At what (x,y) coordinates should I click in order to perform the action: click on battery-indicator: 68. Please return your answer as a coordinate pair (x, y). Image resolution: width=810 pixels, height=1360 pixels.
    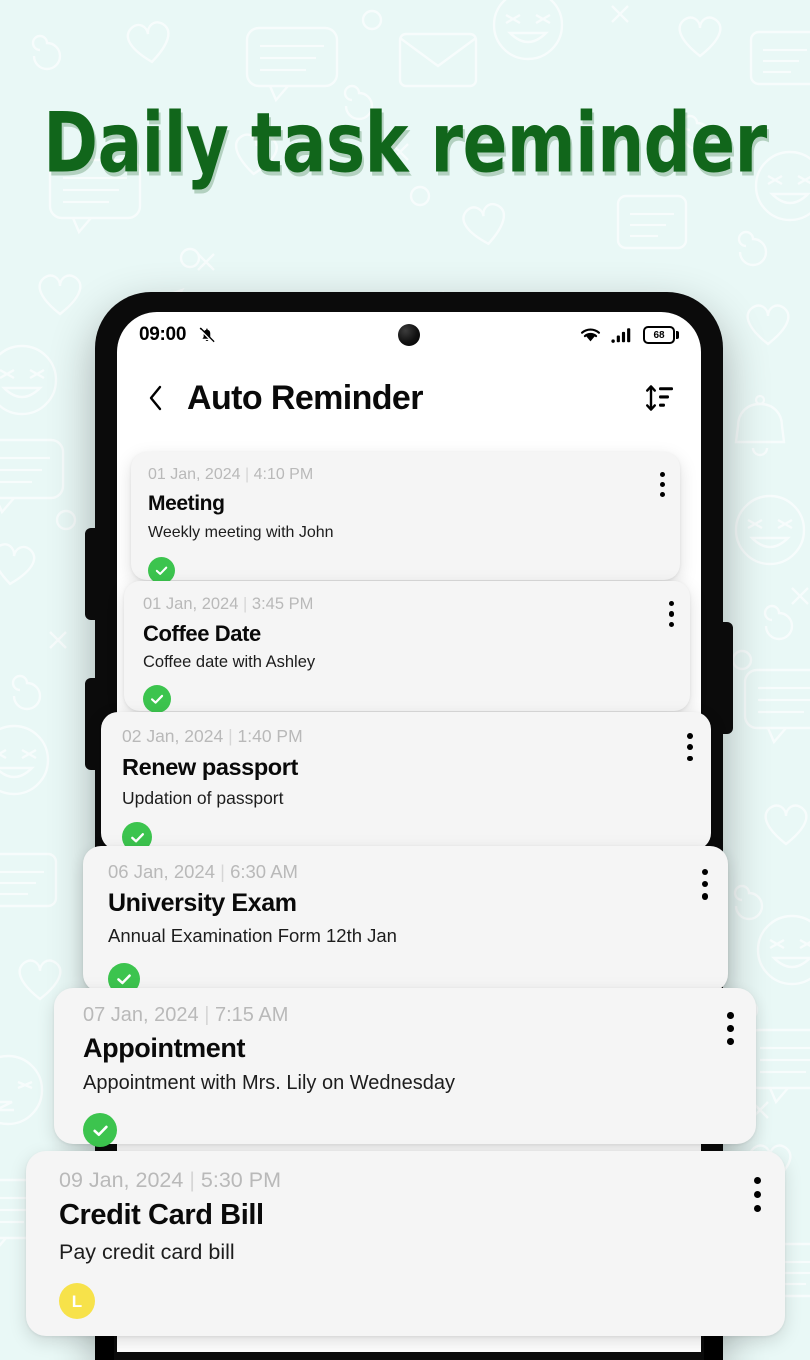
    Looking at the image, I should click on (661, 335).